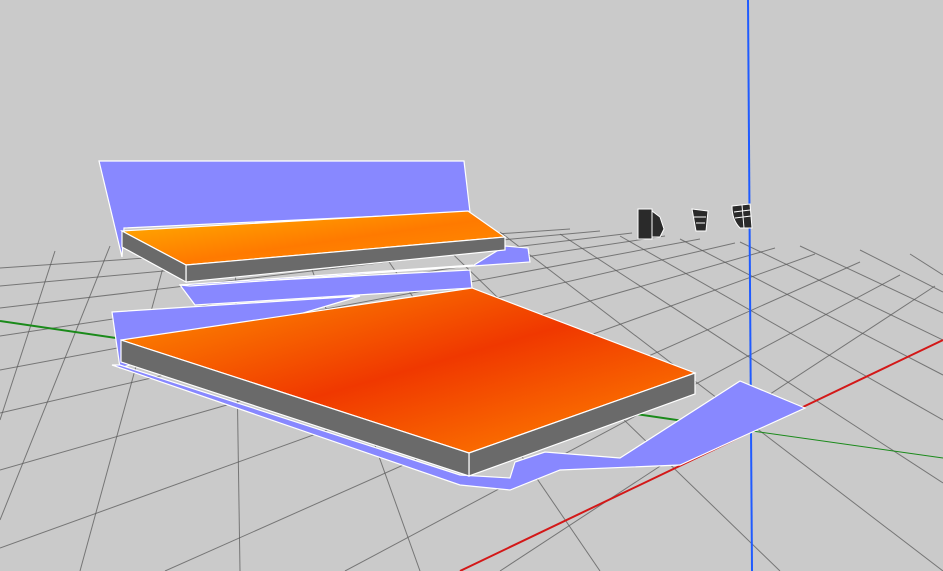 The width and height of the screenshot is (943, 571). What do you see at coordinates (651, 224) in the screenshot?
I see `view-front-icon` at bounding box center [651, 224].